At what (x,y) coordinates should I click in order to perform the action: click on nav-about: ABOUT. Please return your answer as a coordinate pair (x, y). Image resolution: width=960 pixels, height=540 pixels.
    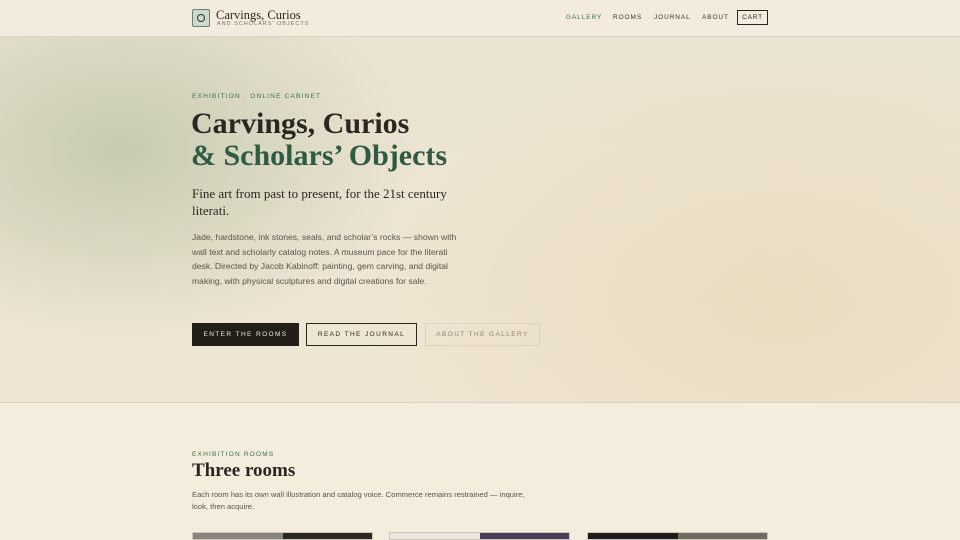
    Looking at the image, I should click on (715, 17).